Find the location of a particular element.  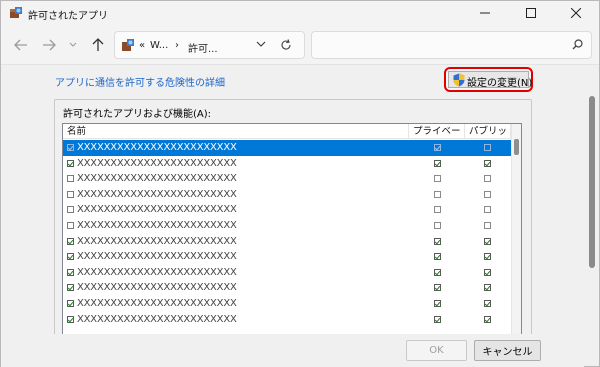

window-title: 許可されたアプリ is located at coordinates (68, 16).